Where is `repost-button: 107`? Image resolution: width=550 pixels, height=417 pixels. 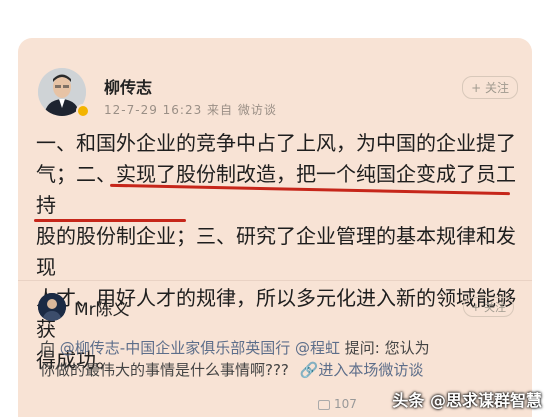 repost-button: 107 is located at coordinates (337, 404).